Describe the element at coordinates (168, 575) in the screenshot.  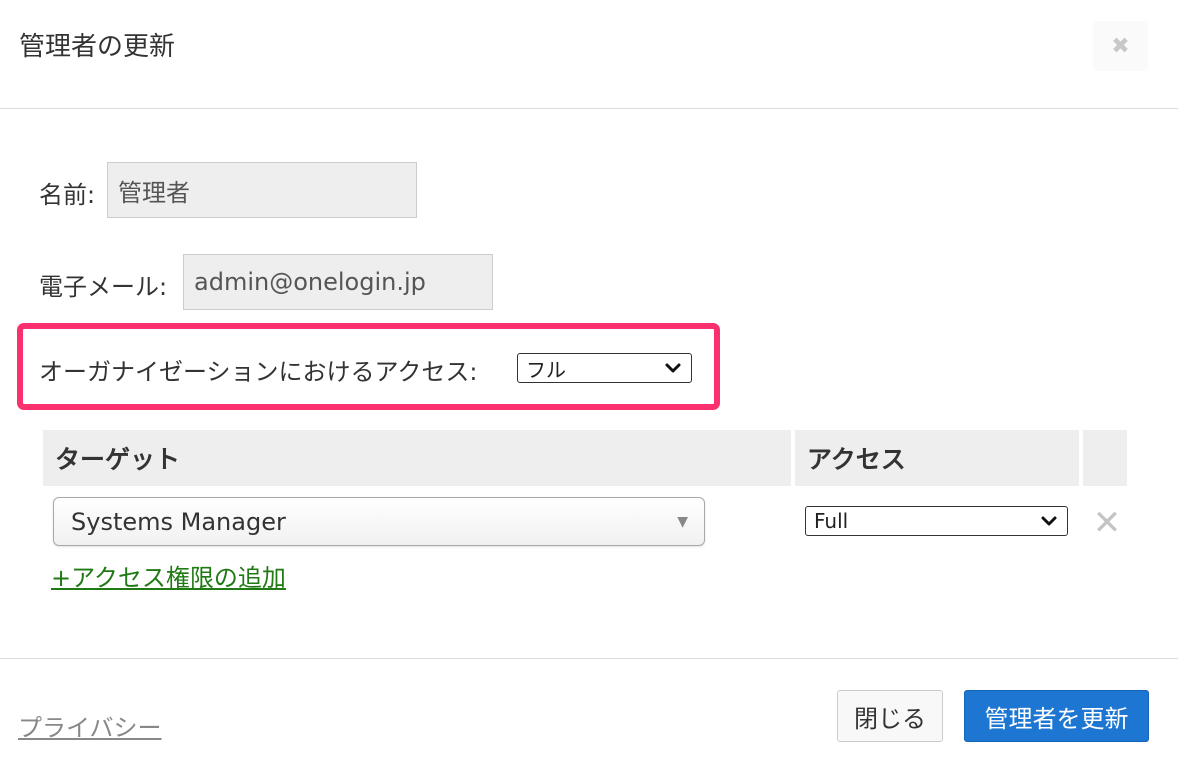
I see `add-access-link: +アクセス権限の追加` at that location.